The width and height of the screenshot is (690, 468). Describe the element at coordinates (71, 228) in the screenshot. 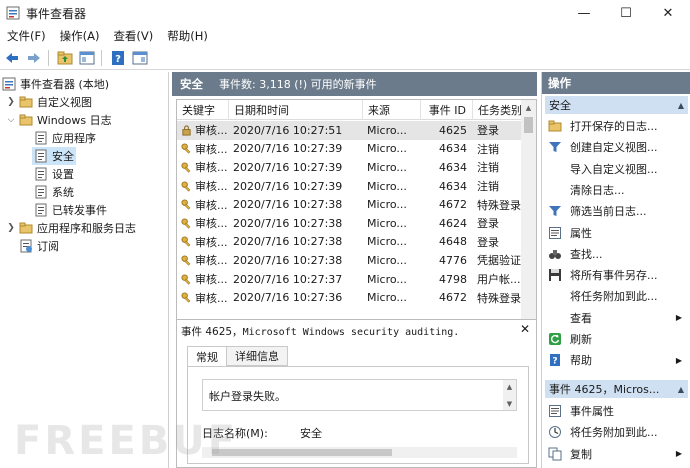

I see `tree-item-apps-services-logs: ❯ 应用程序和服务日志` at that location.